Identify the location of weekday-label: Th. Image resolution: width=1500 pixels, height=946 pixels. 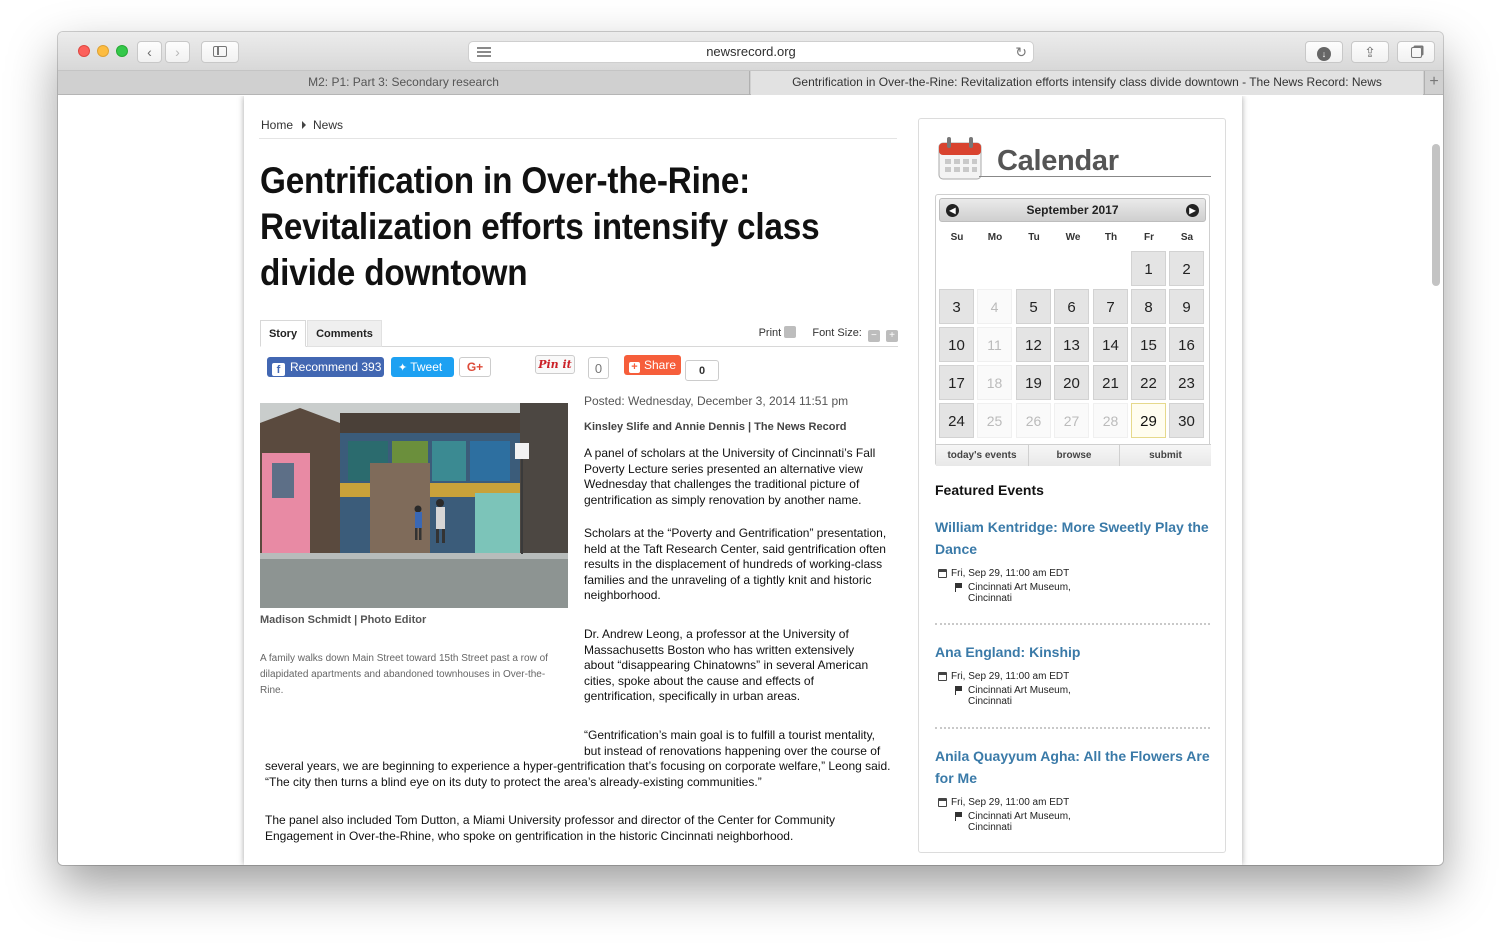
(1111, 237).